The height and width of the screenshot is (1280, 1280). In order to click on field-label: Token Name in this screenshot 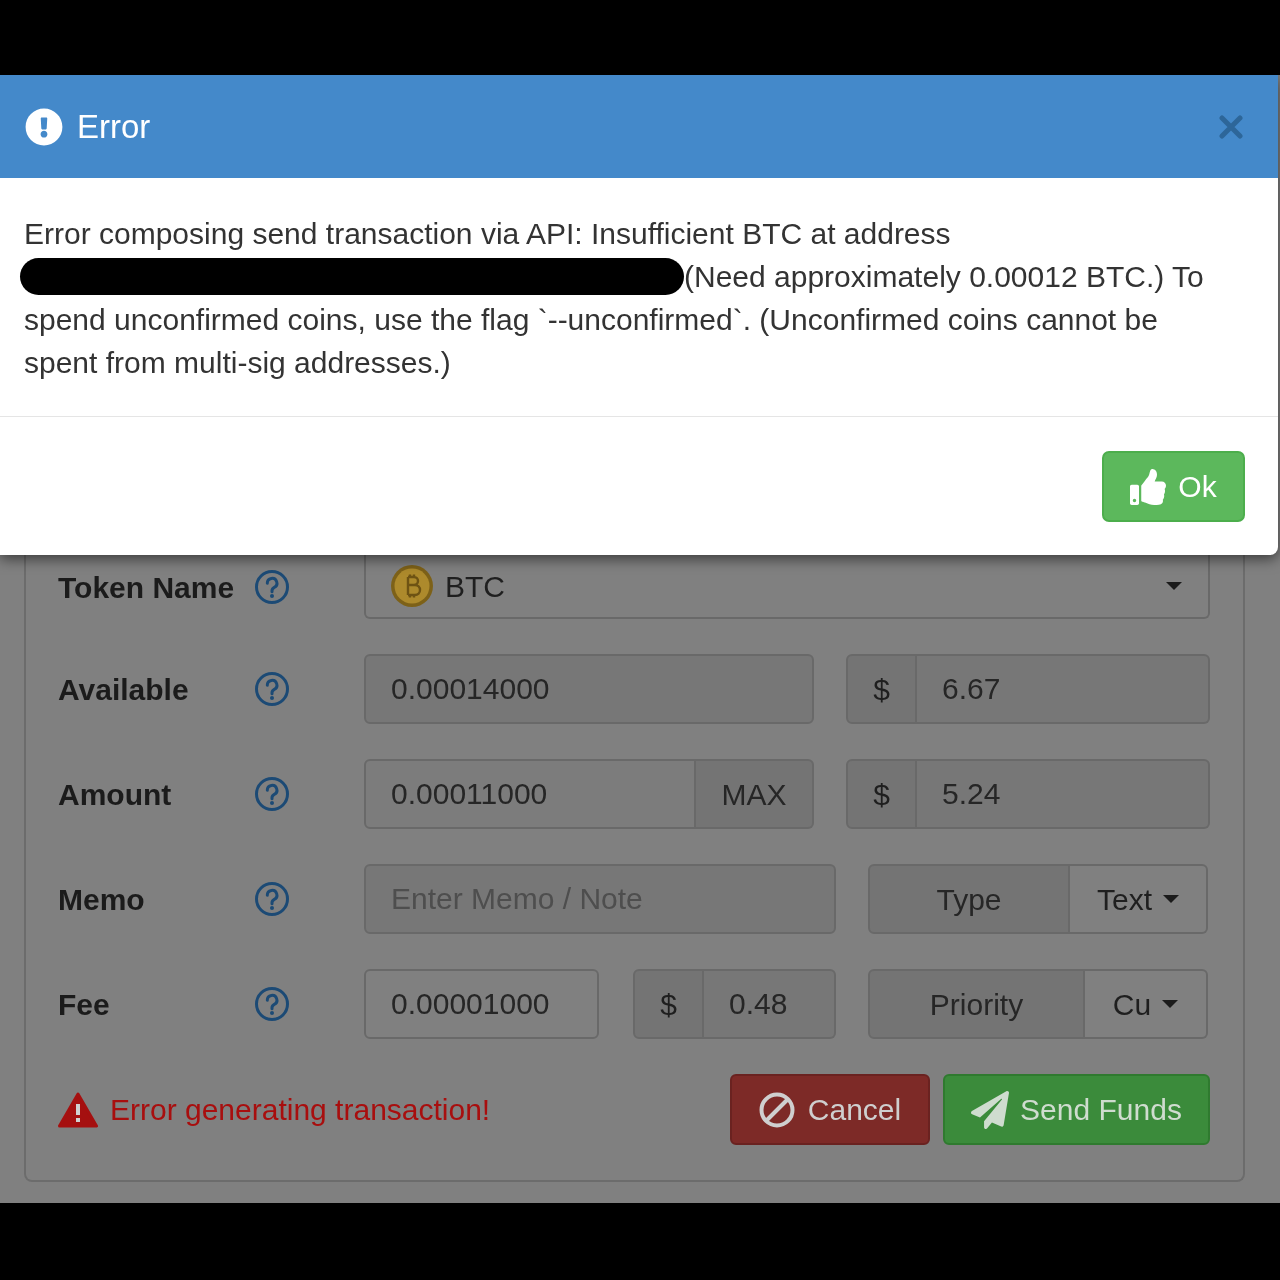, I will do `click(147, 587)`.